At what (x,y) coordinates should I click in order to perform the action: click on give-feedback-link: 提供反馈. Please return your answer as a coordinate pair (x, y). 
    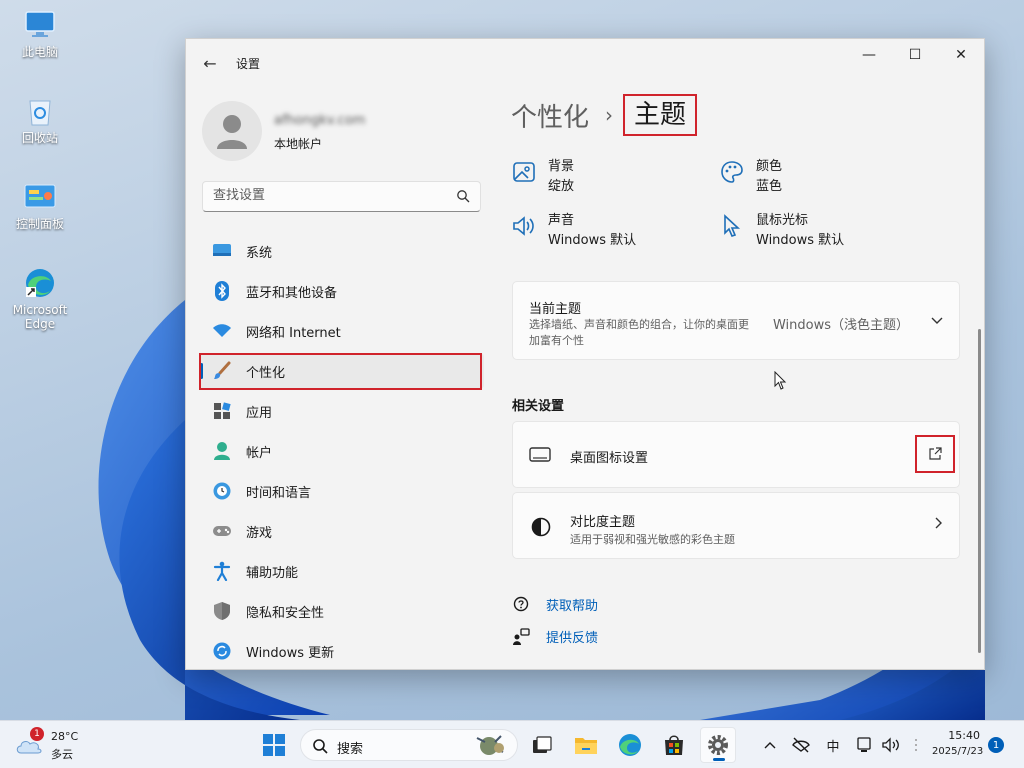
    Looking at the image, I should click on (555, 636).